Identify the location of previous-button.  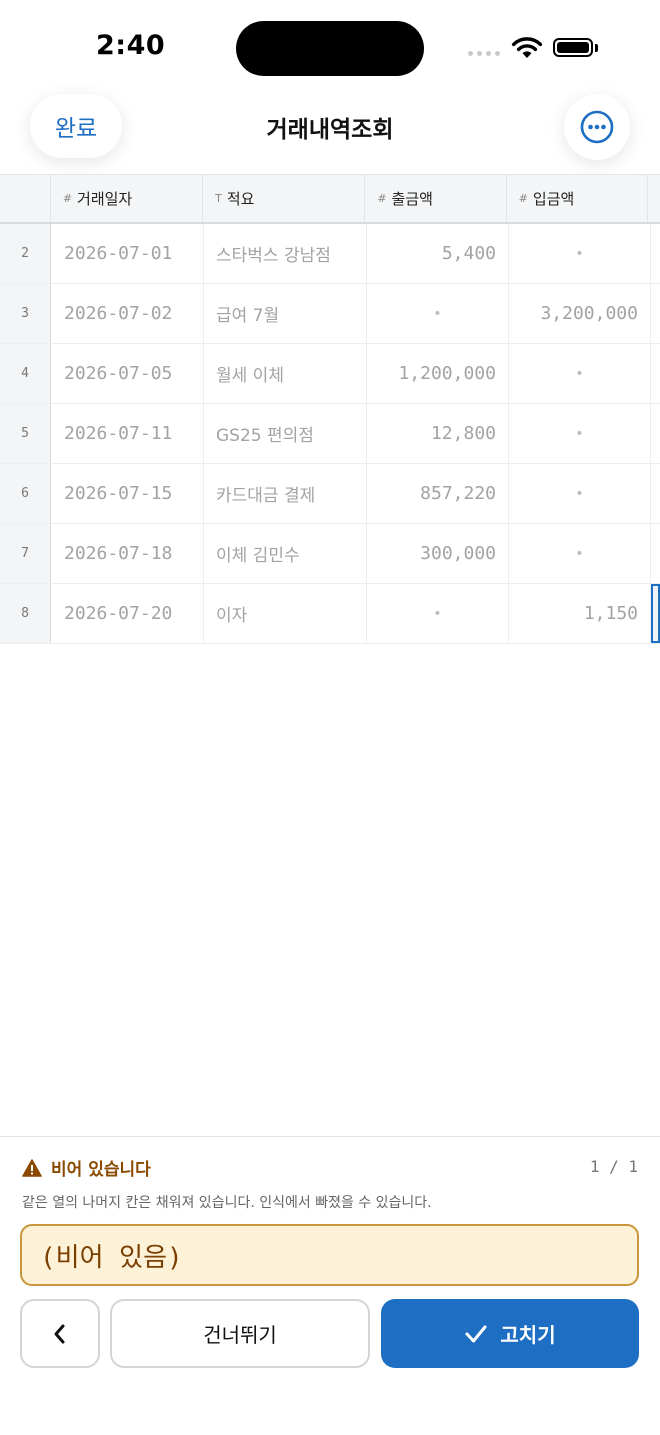
(60, 1333).